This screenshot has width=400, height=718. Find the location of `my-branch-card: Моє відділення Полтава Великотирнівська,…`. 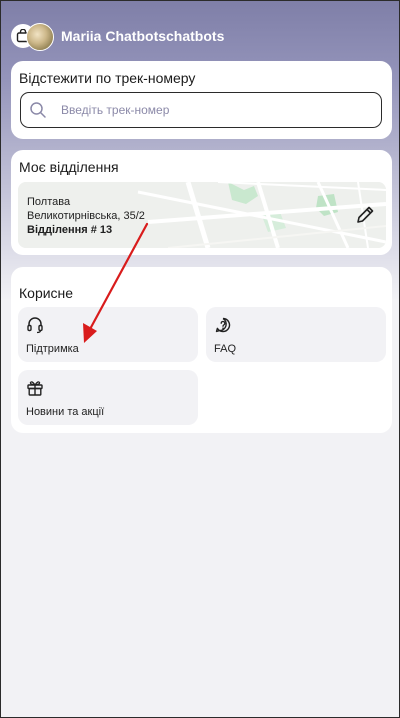

my-branch-card: Моє відділення Полтава Великотирнівська,… is located at coordinates (201, 202).